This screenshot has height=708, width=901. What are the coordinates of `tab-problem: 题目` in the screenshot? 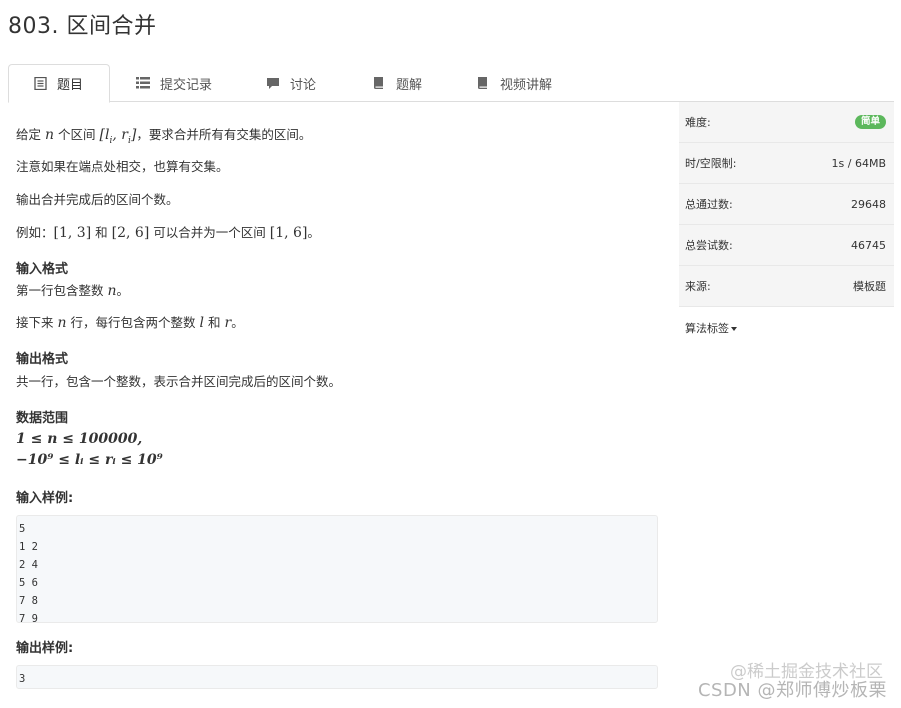 It's located at (59, 83).